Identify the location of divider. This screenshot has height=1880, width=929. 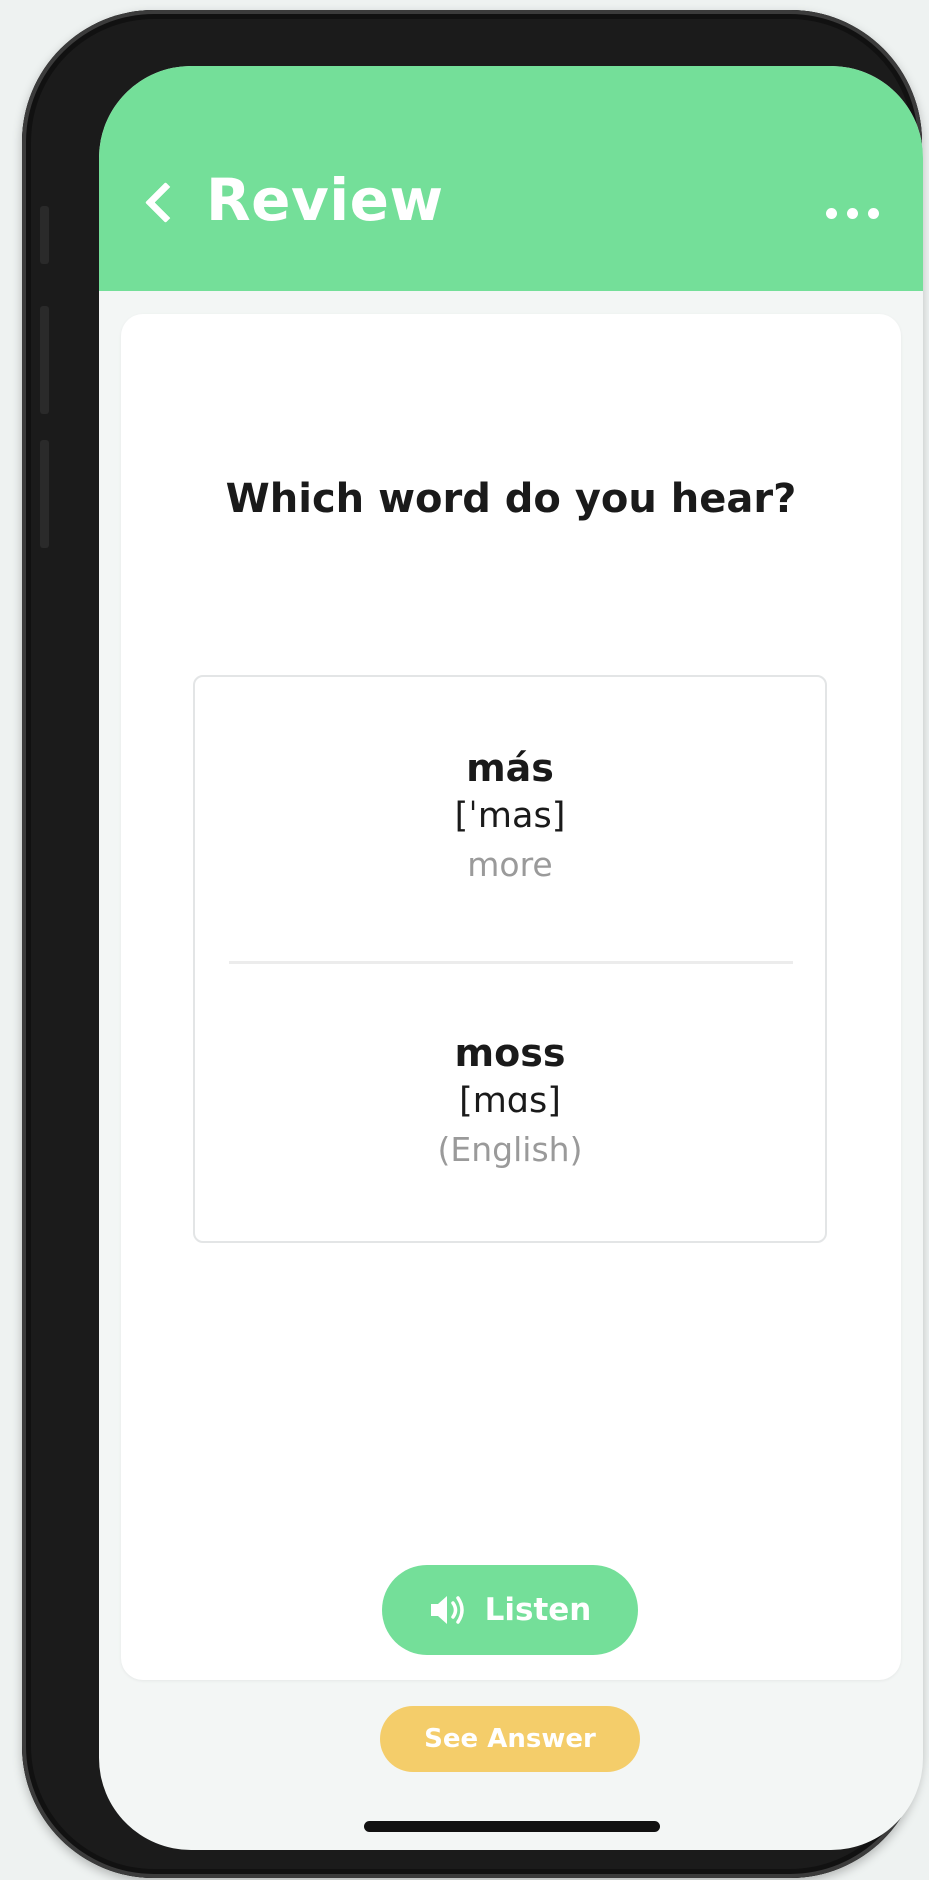
(511, 962).